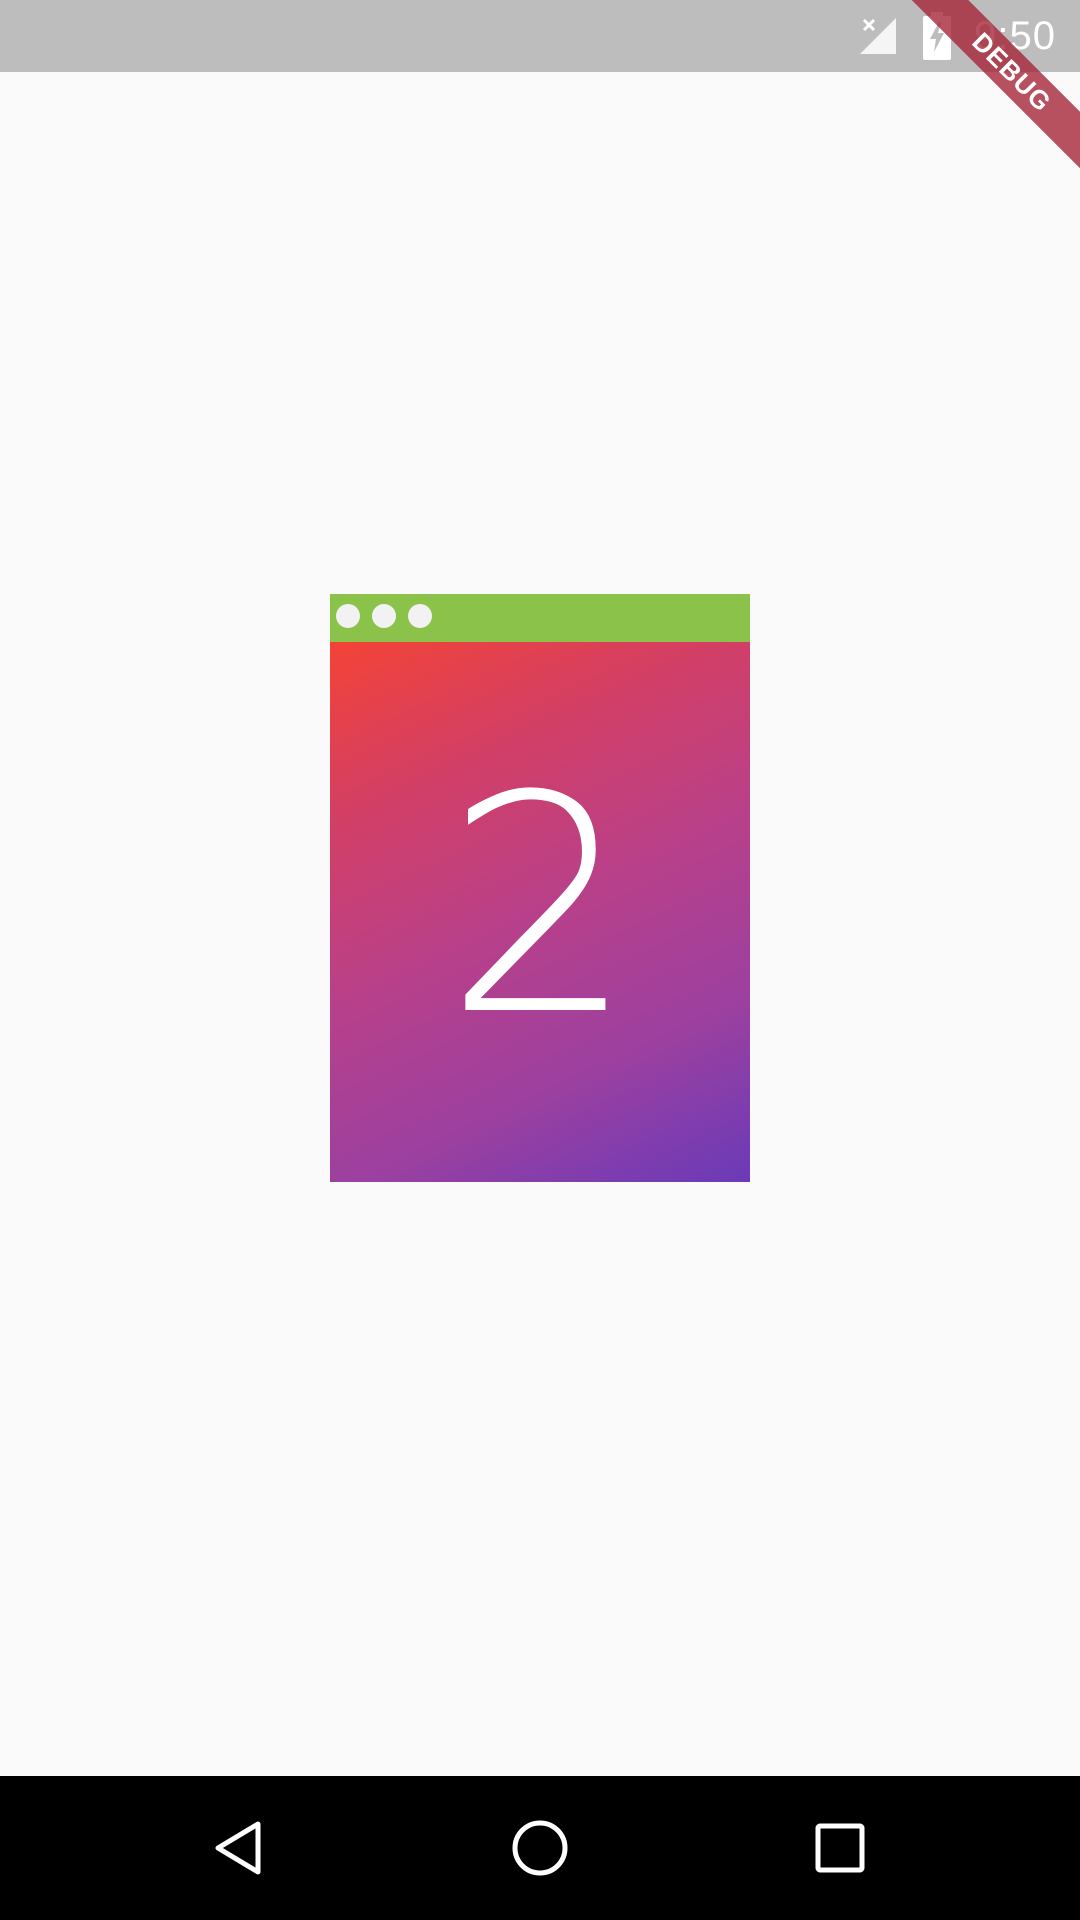 This screenshot has height=1920, width=1080. What do you see at coordinates (1015, 35) in the screenshot?
I see `status-clock: 9:50` at bounding box center [1015, 35].